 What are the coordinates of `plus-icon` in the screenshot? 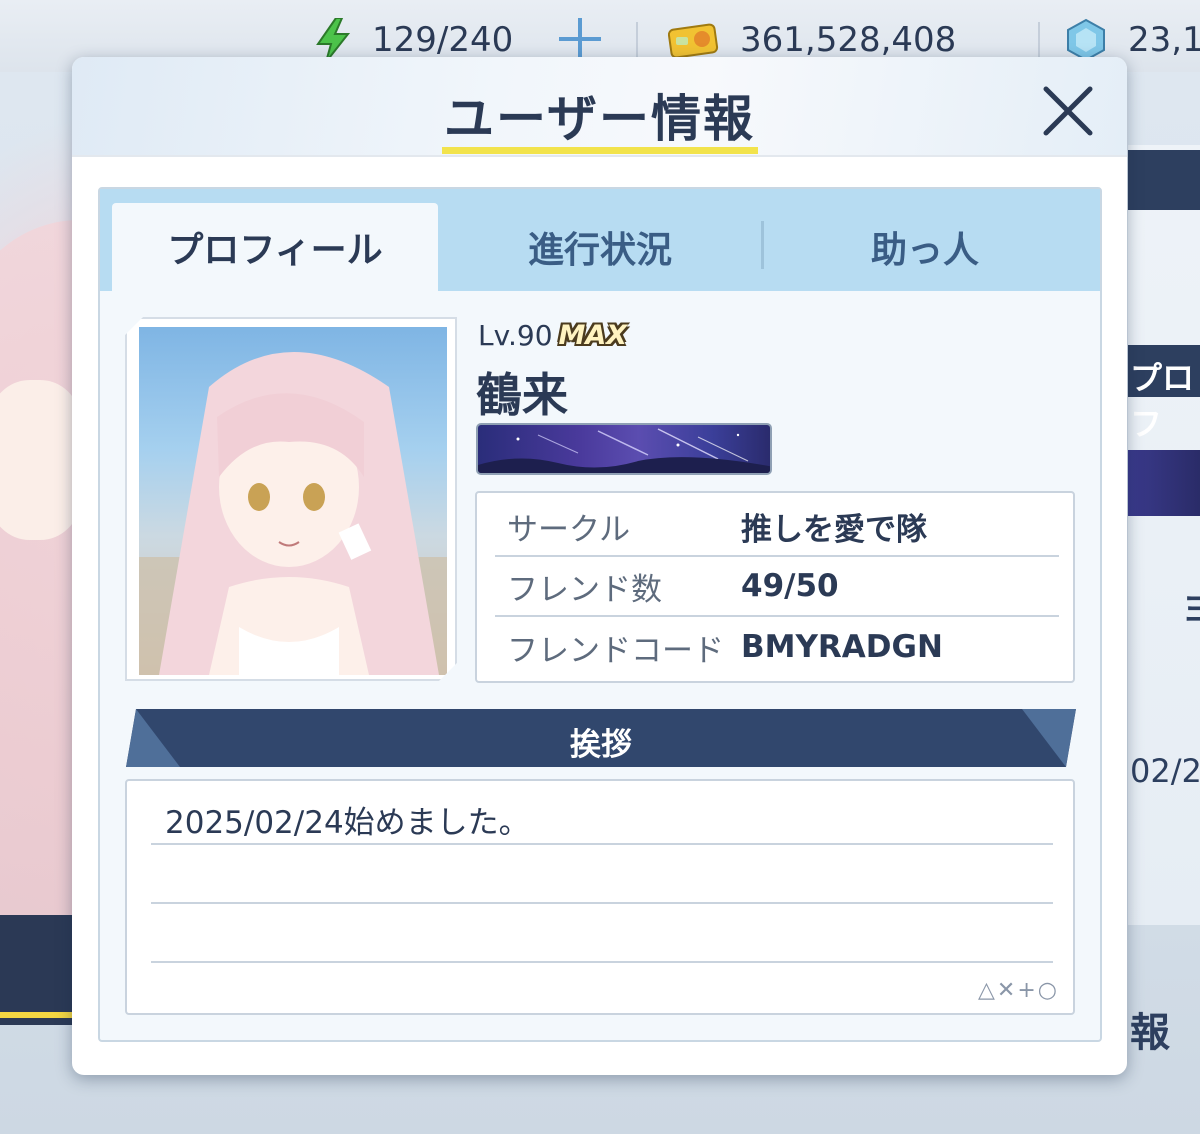 It's located at (580, 39).